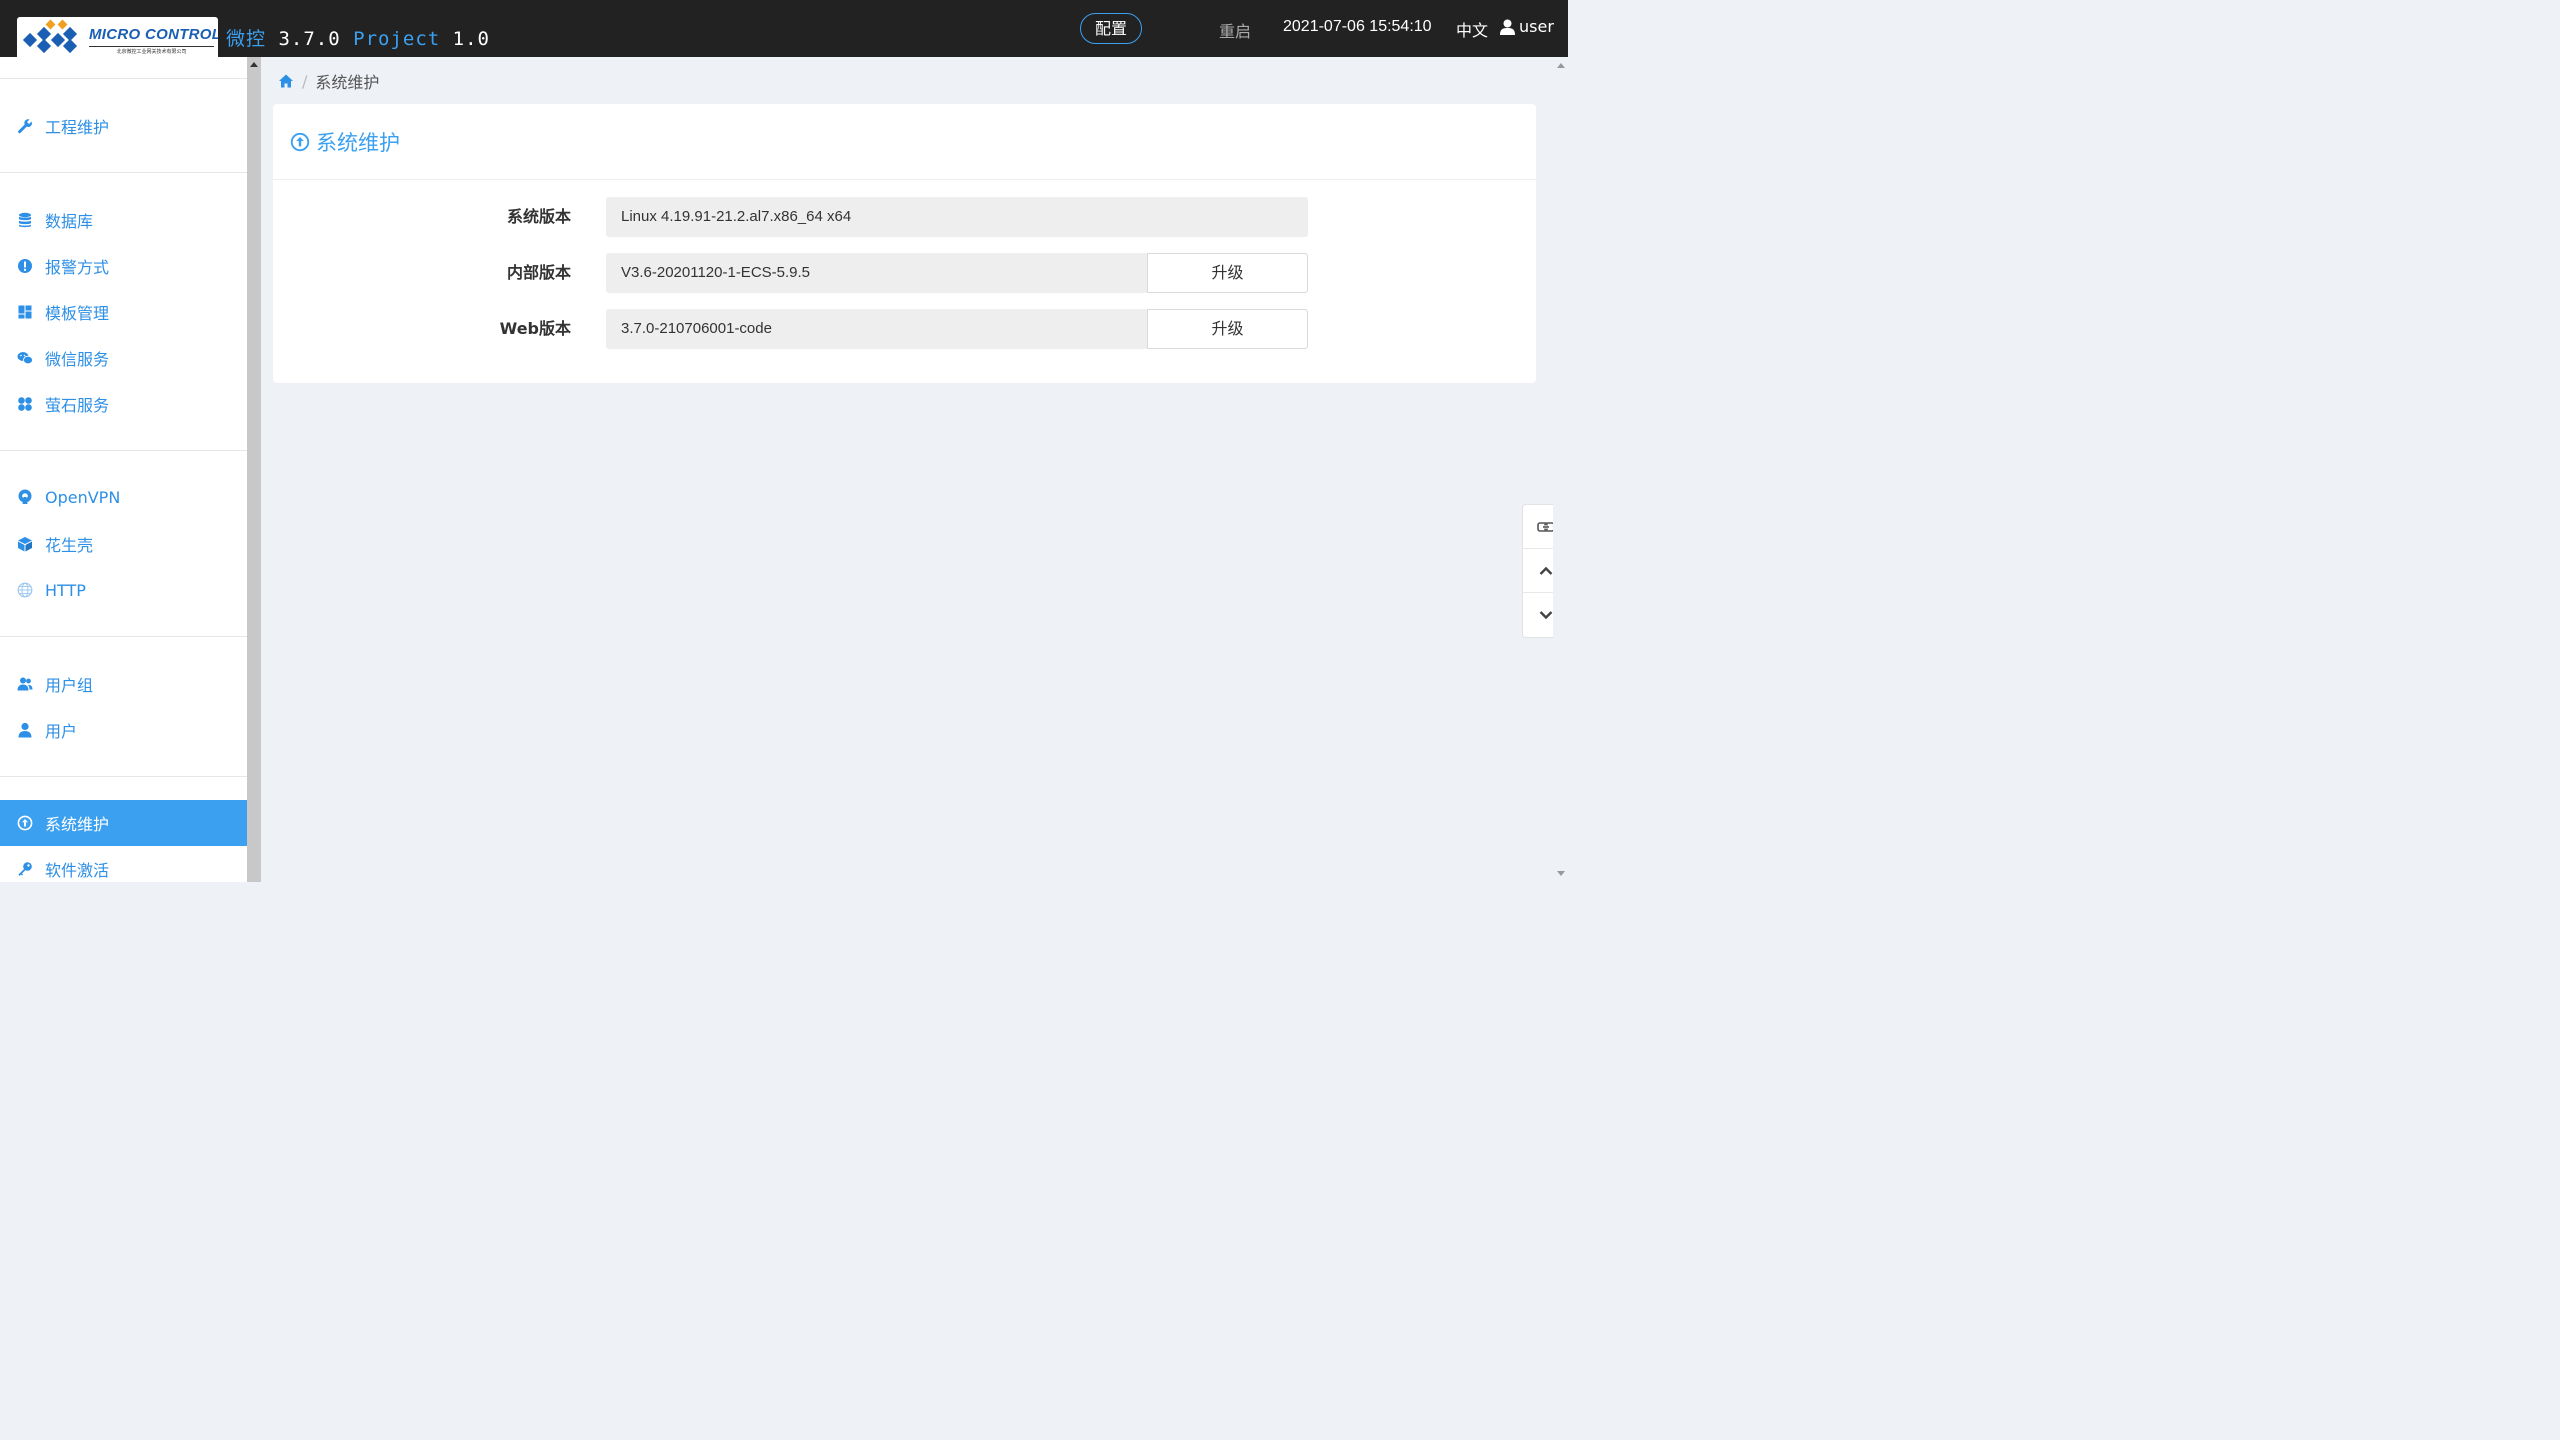  What do you see at coordinates (25, 544) in the screenshot?
I see `cube-icon` at bounding box center [25, 544].